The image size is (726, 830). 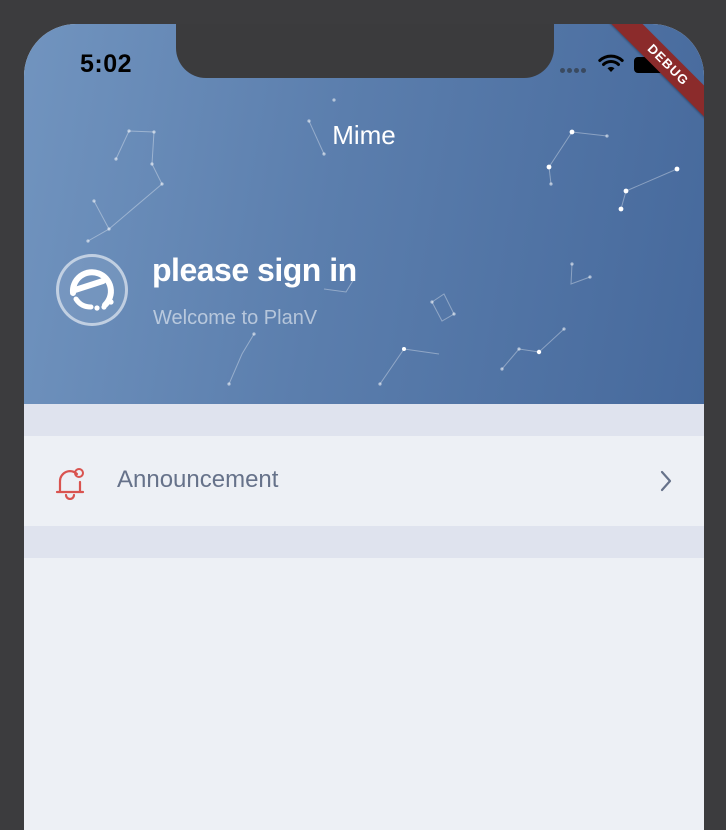 What do you see at coordinates (574, 70) in the screenshot?
I see `signal-icon` at bounding box center [574, 70].